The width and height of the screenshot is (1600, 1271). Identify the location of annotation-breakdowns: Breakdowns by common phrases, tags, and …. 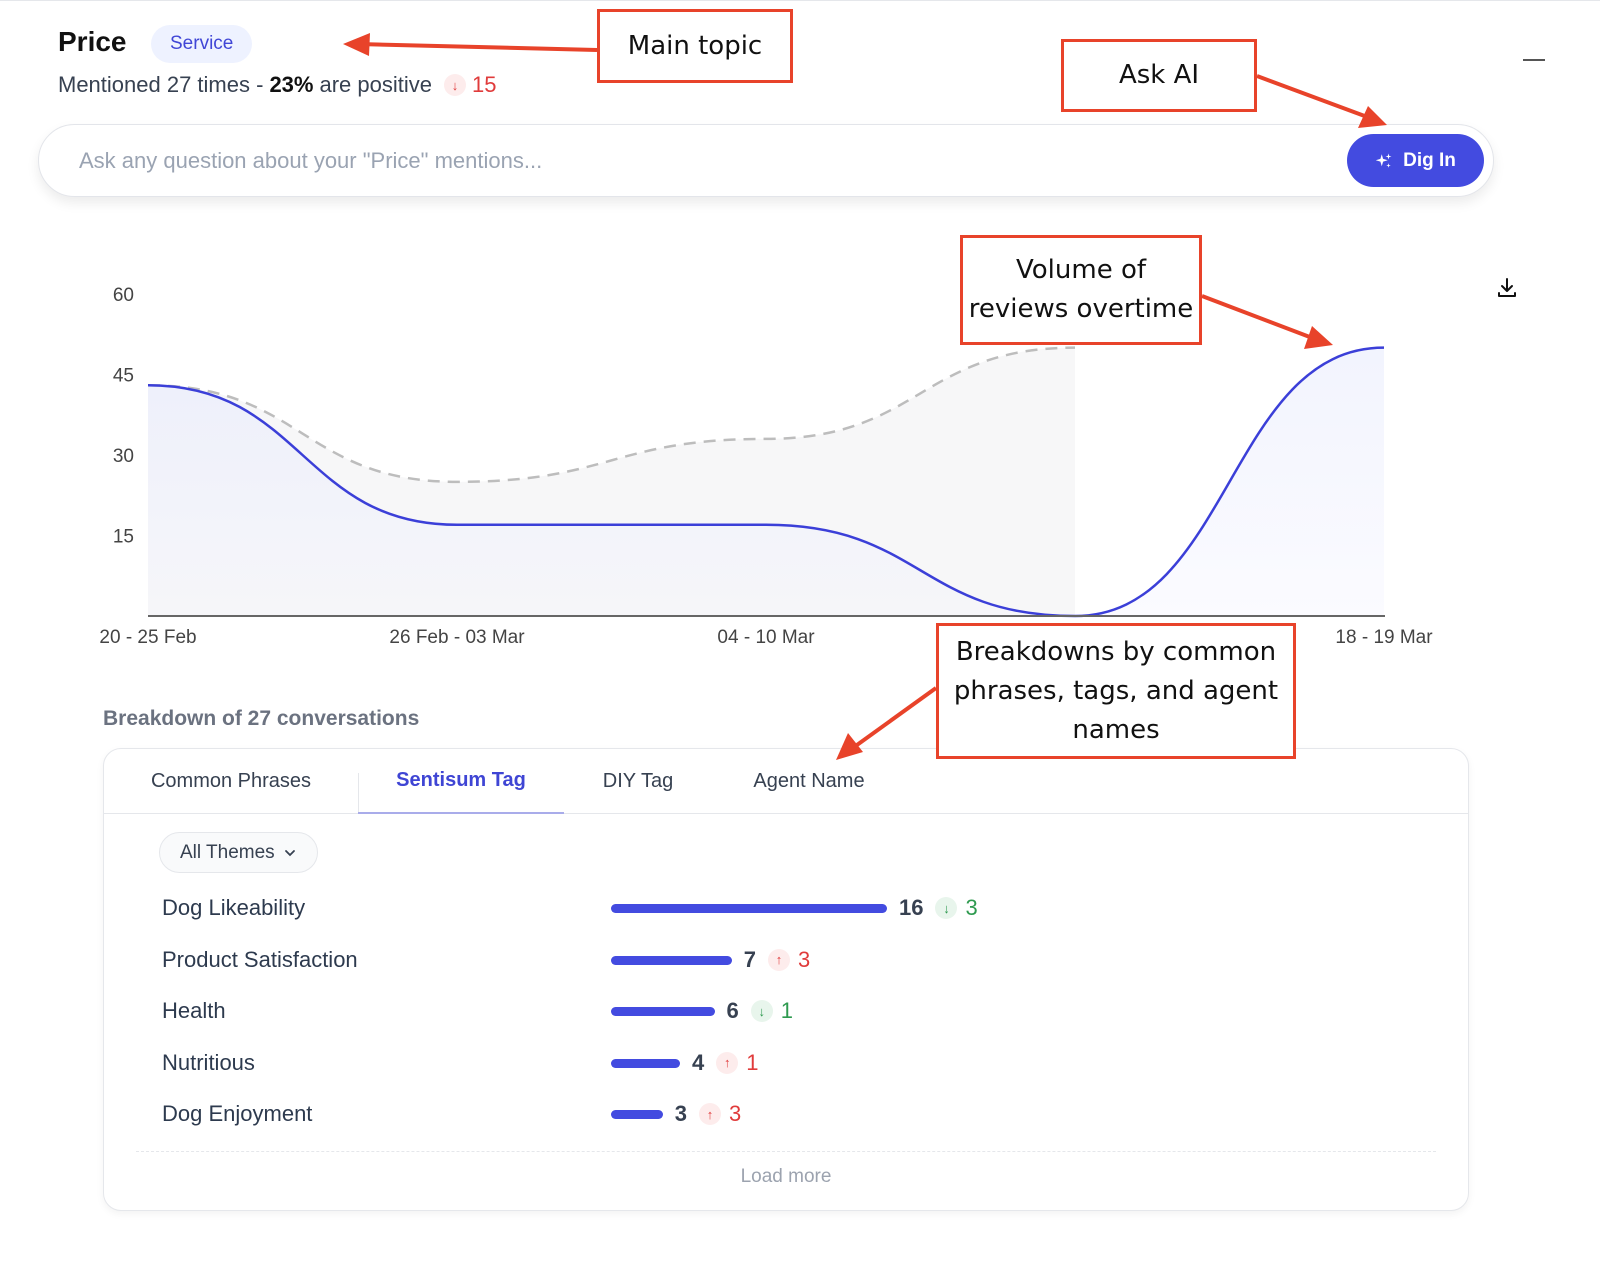
(1116, 691).